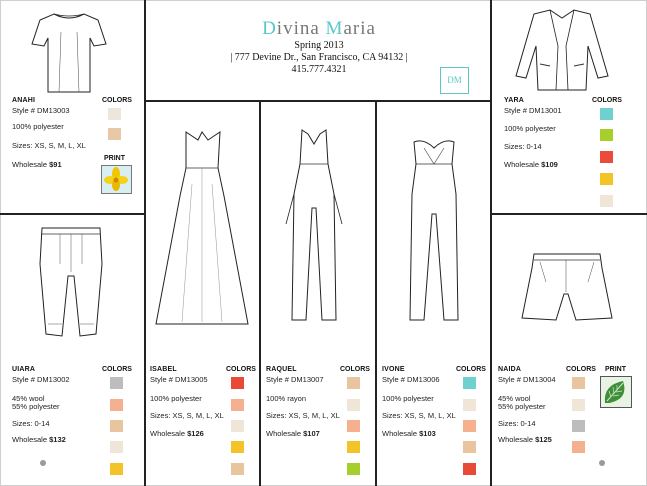  I want to click on anahi-material: 100% polyester, so click(38, 126).